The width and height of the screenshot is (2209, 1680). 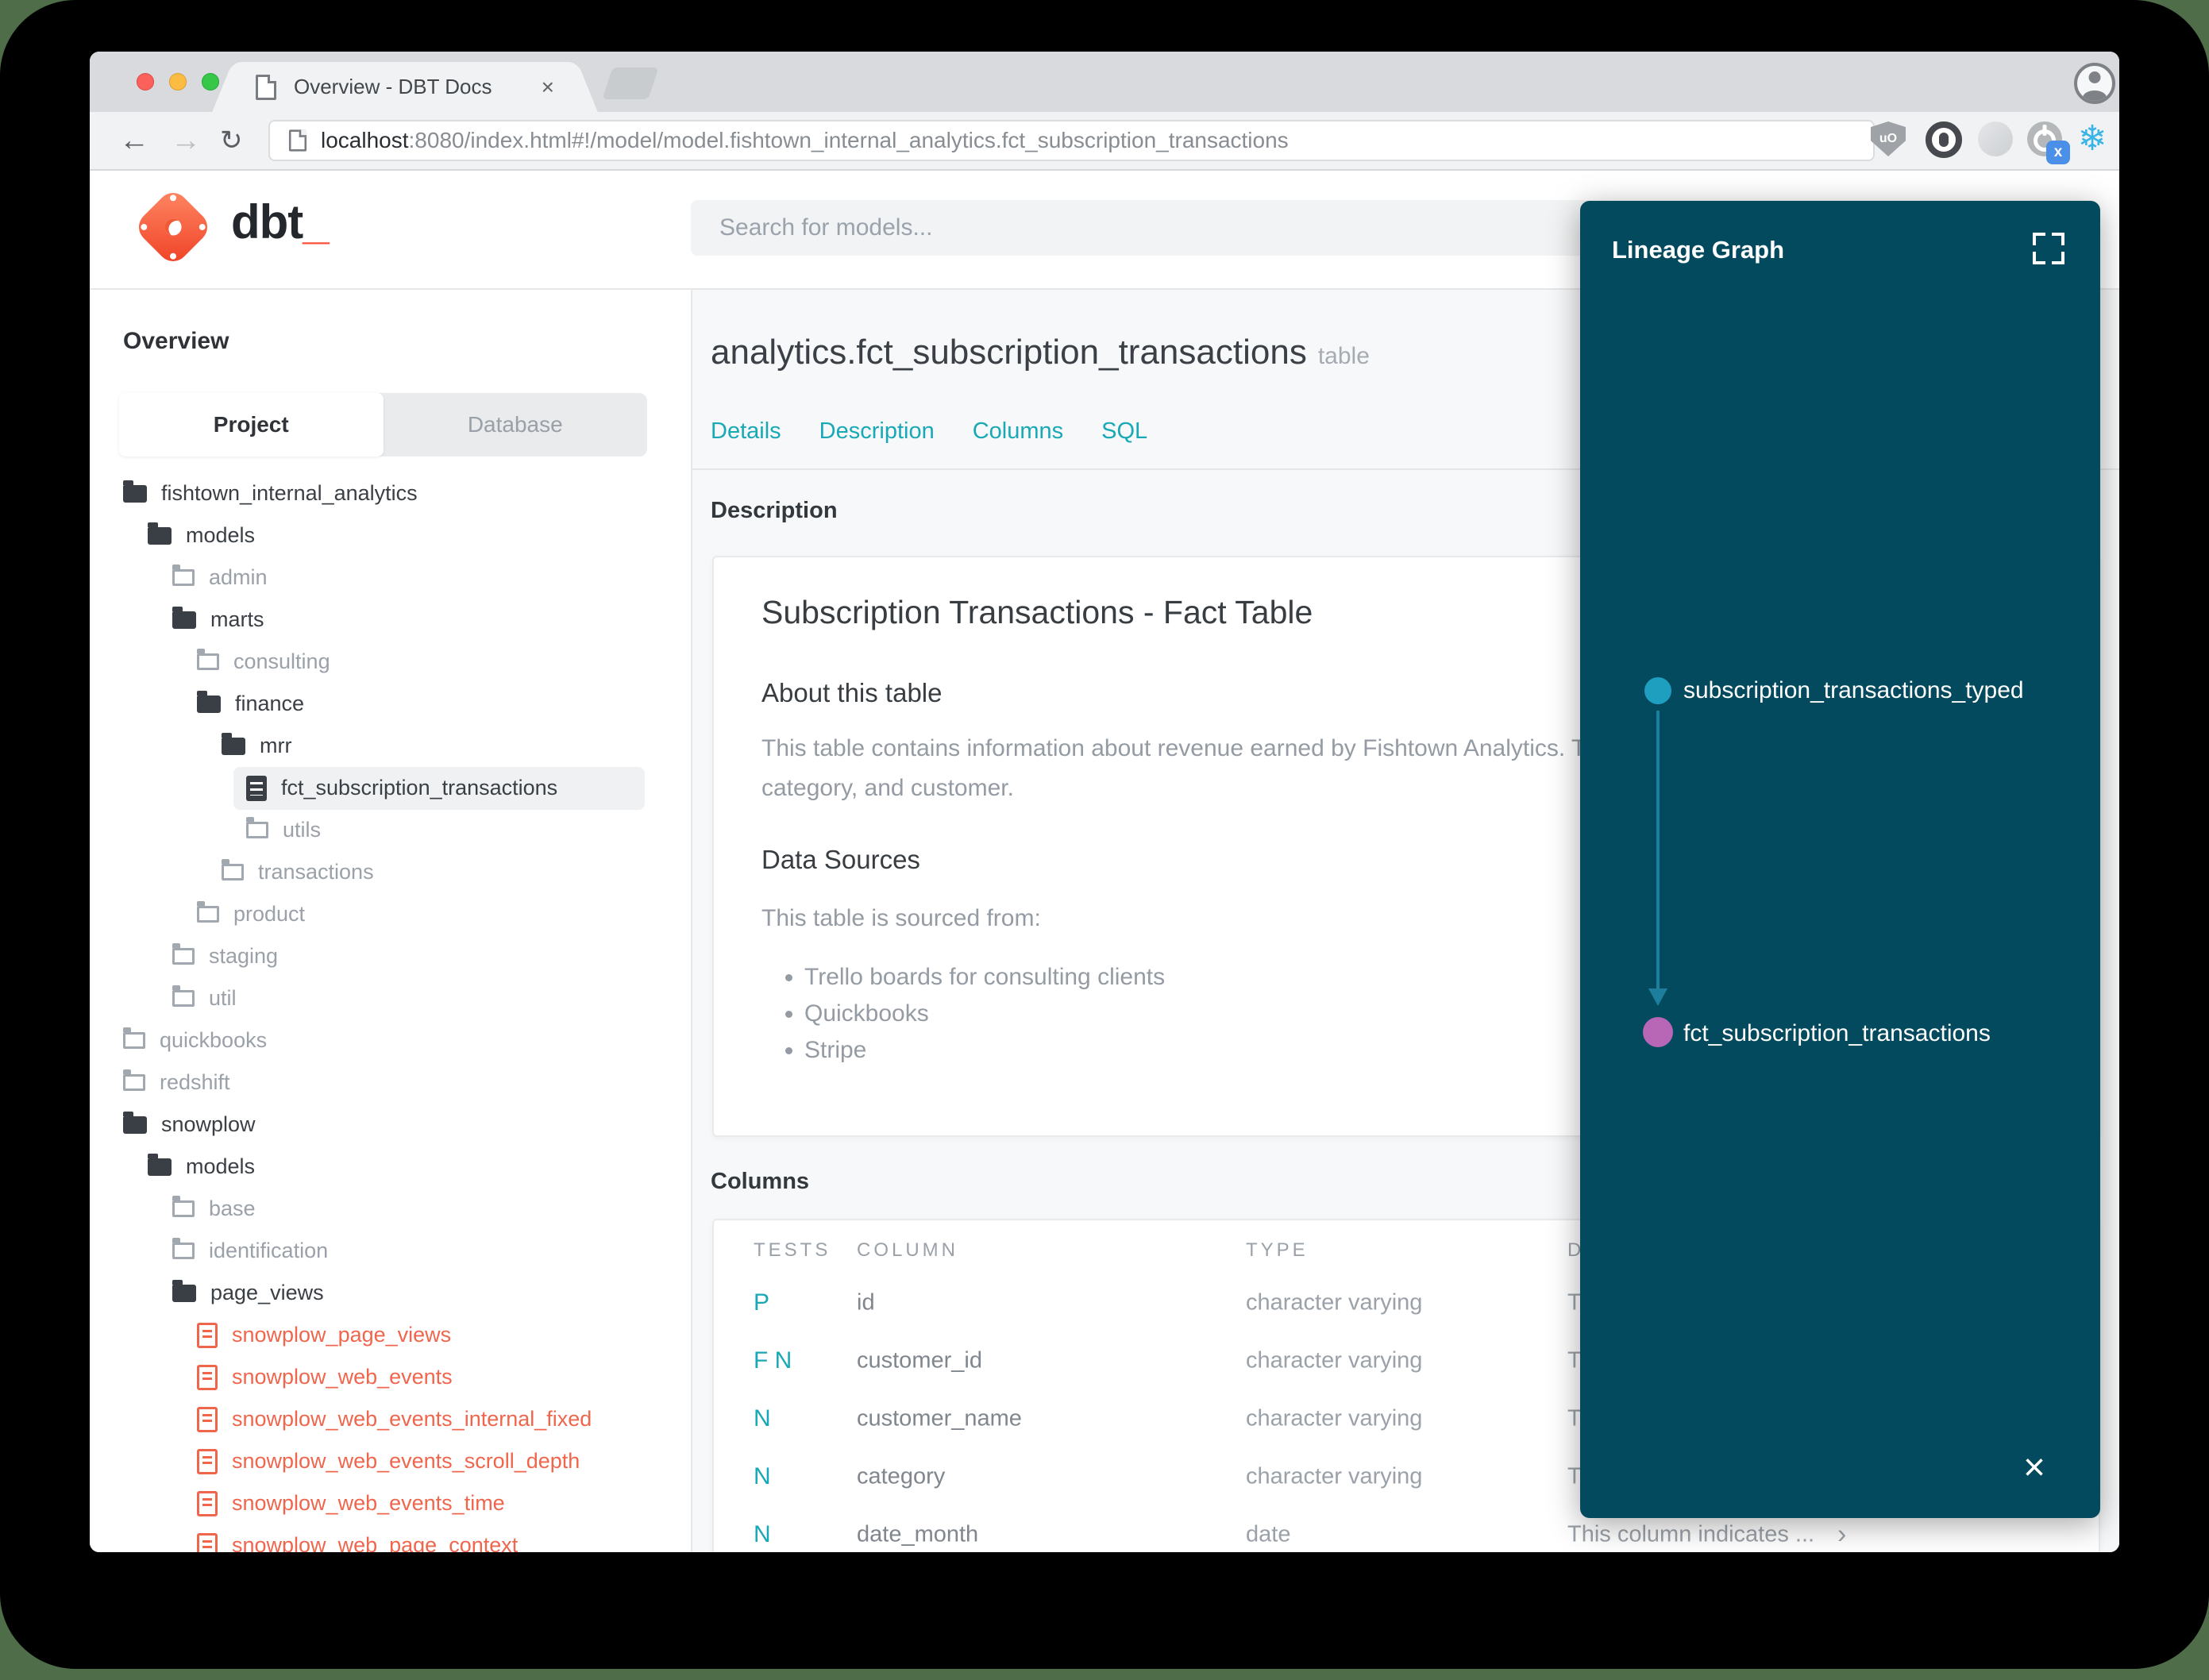 What do you see at coordinates (1343, 356) in the screenshot?
I see `page-title-suffix: table` at bounding box center [1343, 356].